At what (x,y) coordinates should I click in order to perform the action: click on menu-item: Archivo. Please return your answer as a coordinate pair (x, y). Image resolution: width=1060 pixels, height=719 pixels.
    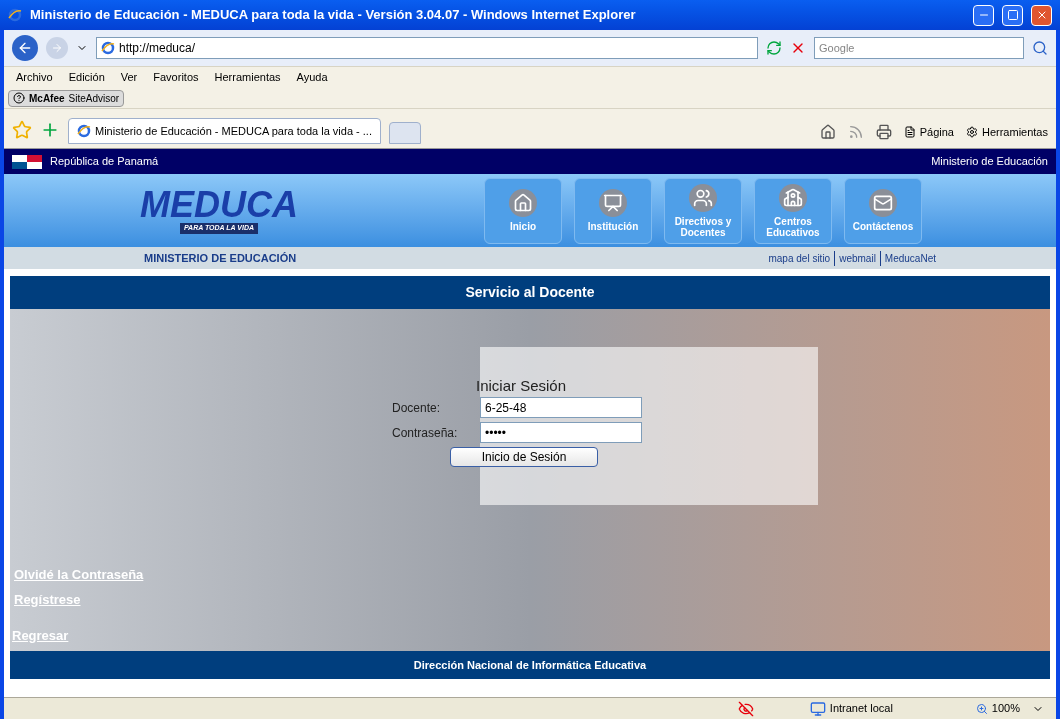
    Looking at the image, I should click on (34, 77).